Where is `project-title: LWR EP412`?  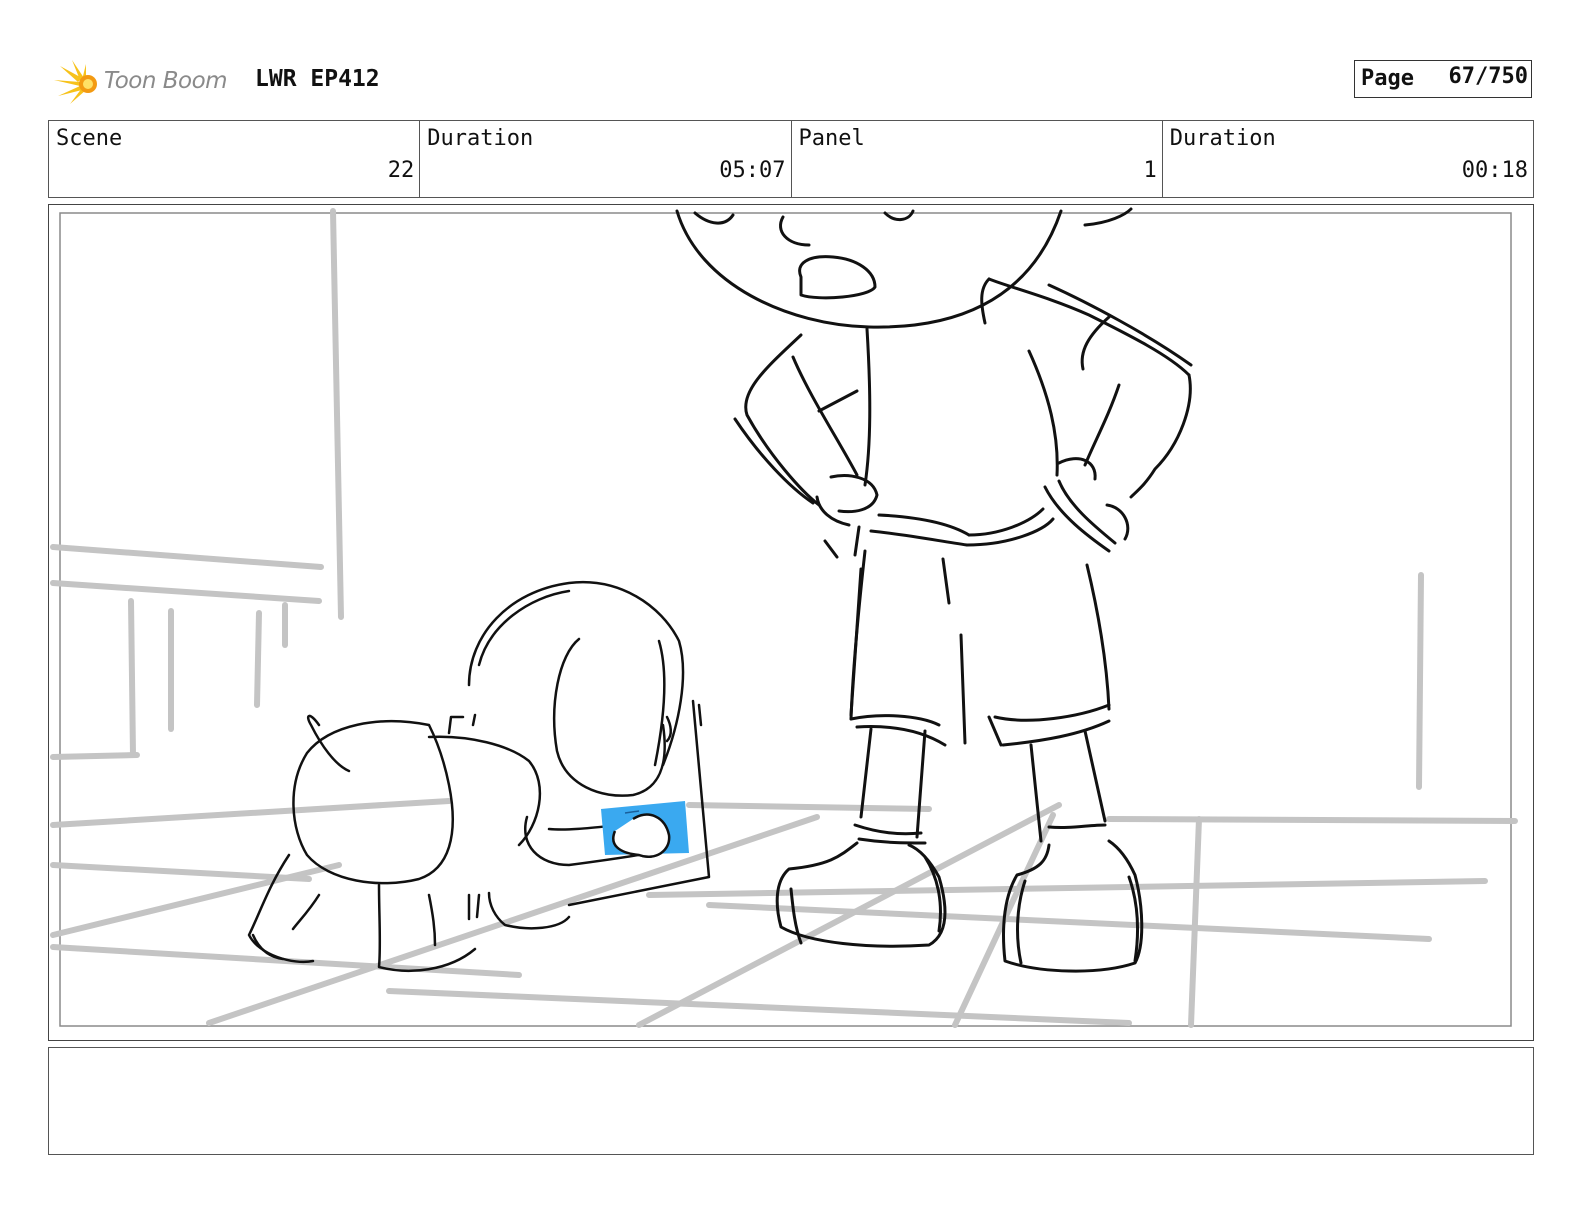
project-title: LWR EP412 is located at coordinates (317, 79).